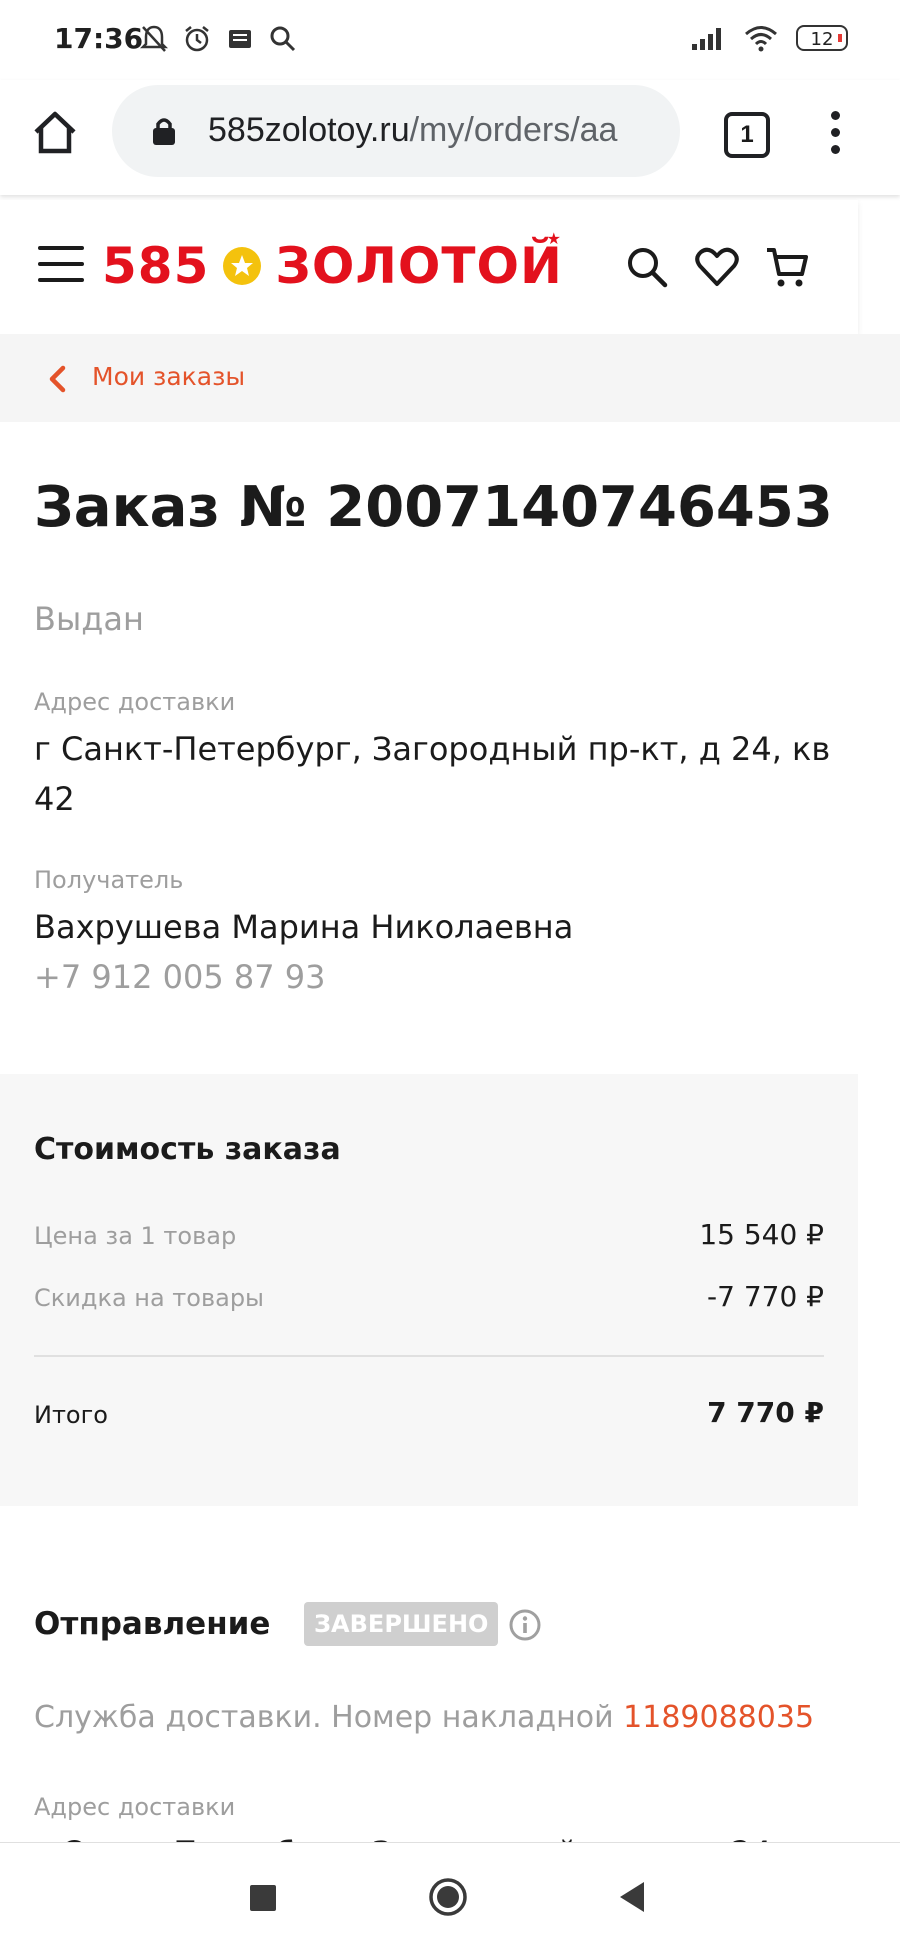 The height and width of the screenshot is (1951, 900). I want to click on total-value: 7 770 ₽, so click(765, 1412).